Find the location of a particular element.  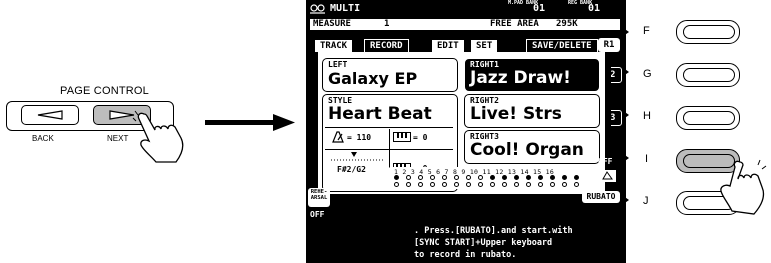

tab-save-delete: SAVE/DELETE is located at coordinates (562, 46).